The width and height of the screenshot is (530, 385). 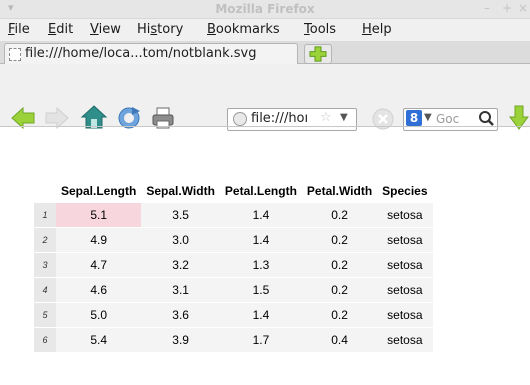 I want to click on tab-strip: file:///home/loca...tom/notblank.svg, so click(x=265, y=52).